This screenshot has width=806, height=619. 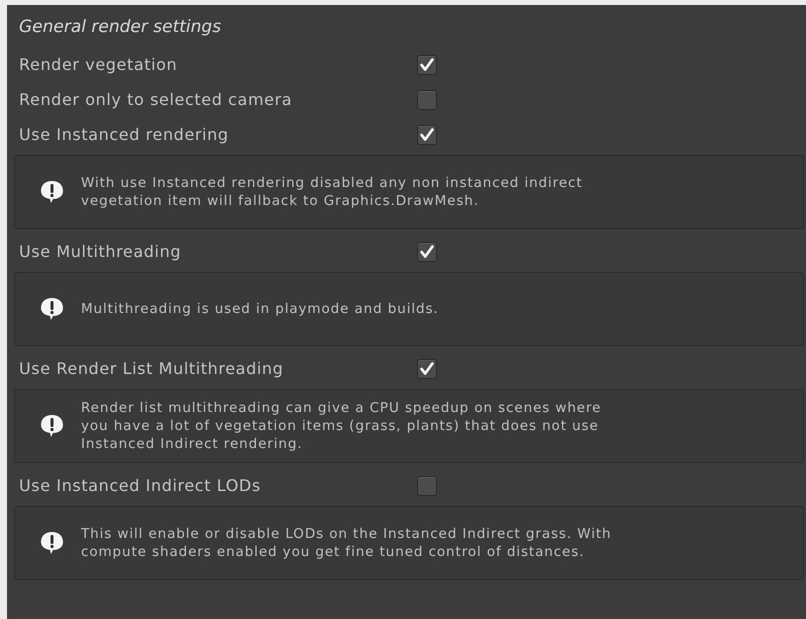 I want to click on help-text: Multithreading is used in playmode and builds., so click(x=260, y=309).